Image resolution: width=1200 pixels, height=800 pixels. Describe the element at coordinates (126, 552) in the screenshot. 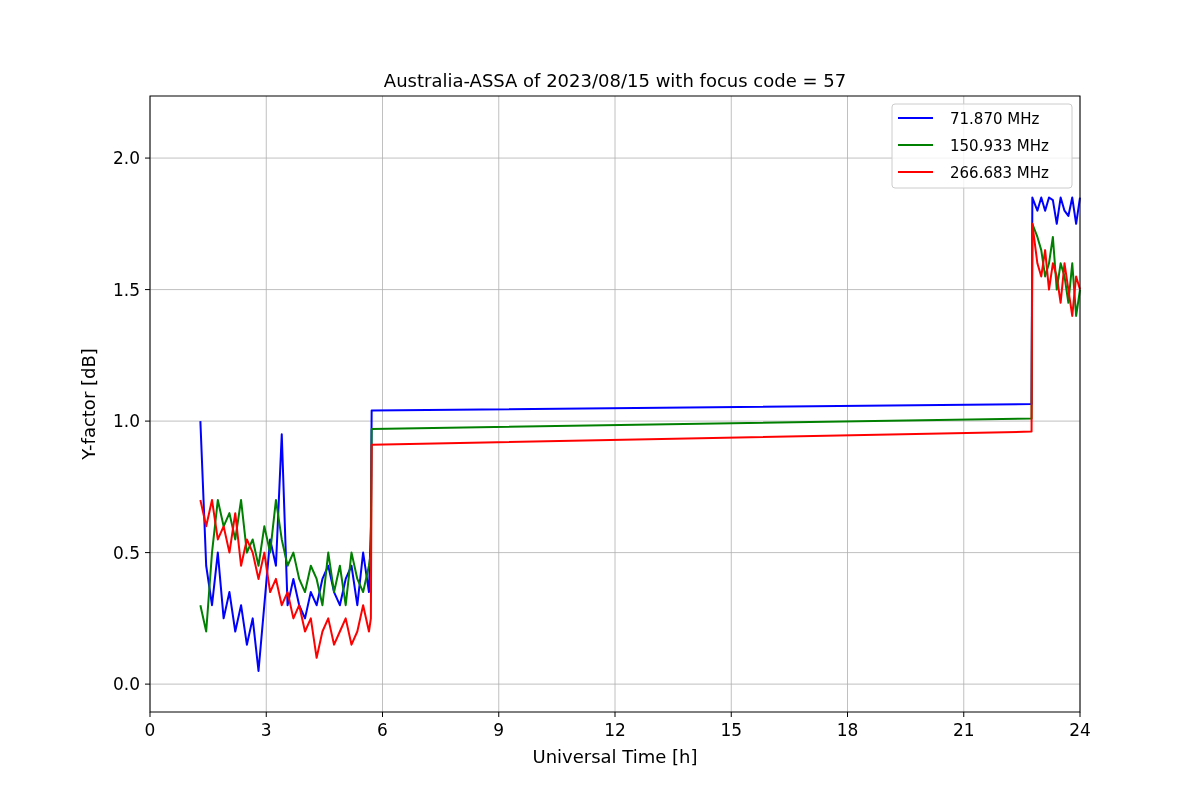

I see `y-tick-label: 0.5` at that location.